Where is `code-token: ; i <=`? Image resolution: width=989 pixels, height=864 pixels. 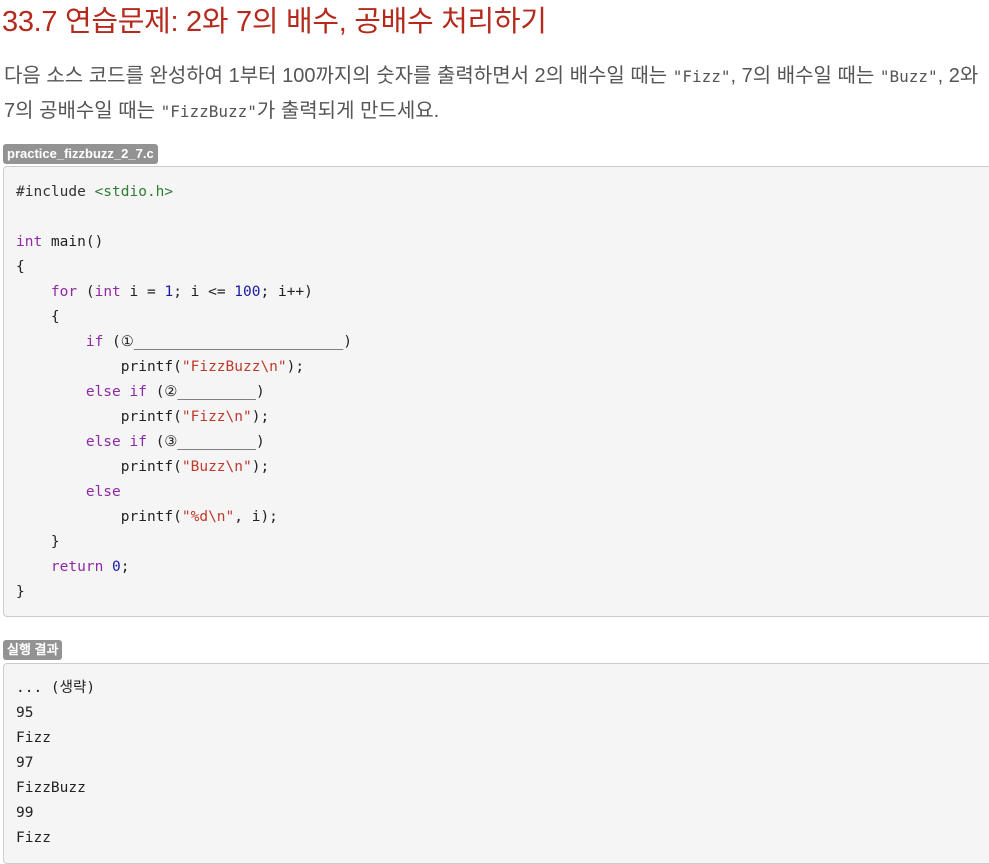 code-token: ; i <= is located at coordinates (204, 292).